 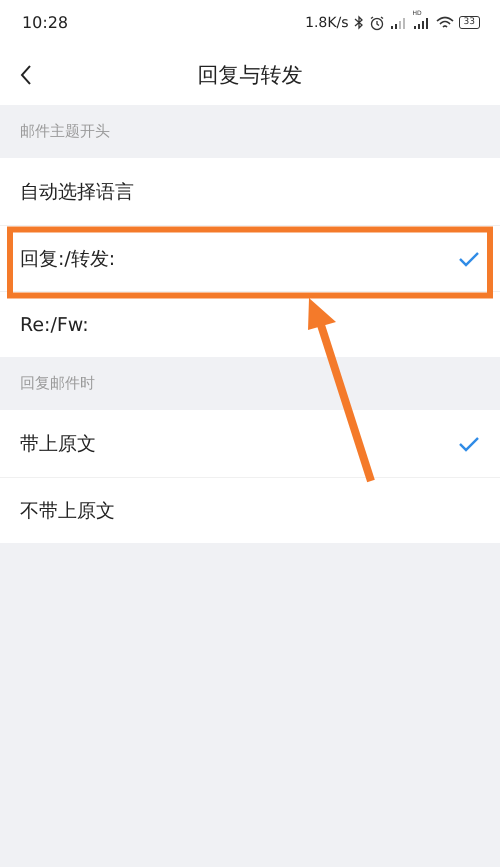 I want to click on section-header: 邮件主题开头, so click(x=65, y=131).